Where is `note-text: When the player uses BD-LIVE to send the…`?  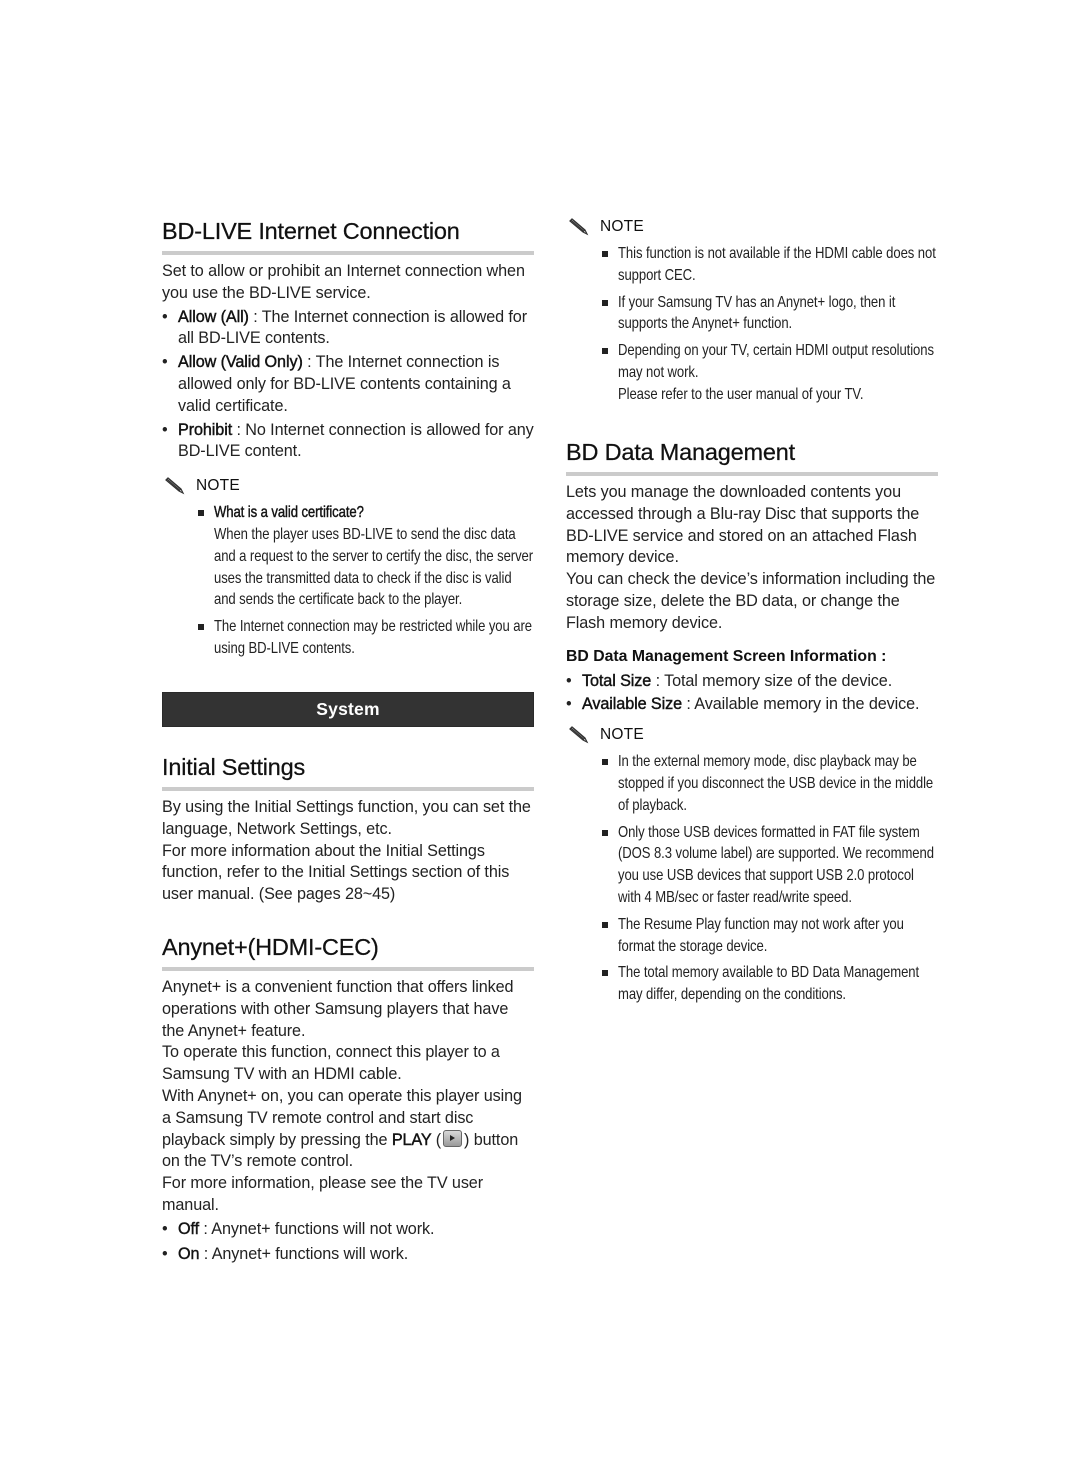 note-text: When the player uses BD-LIVE to send the… is located at coordinates (374, 567).